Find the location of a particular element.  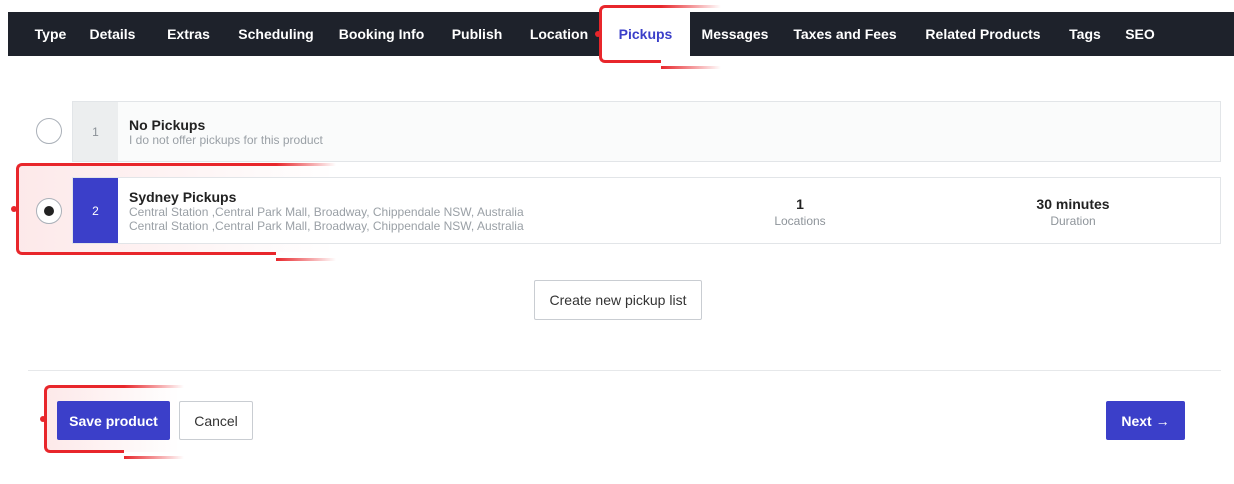

tab-label: Type is located at coordinates (50, 34).